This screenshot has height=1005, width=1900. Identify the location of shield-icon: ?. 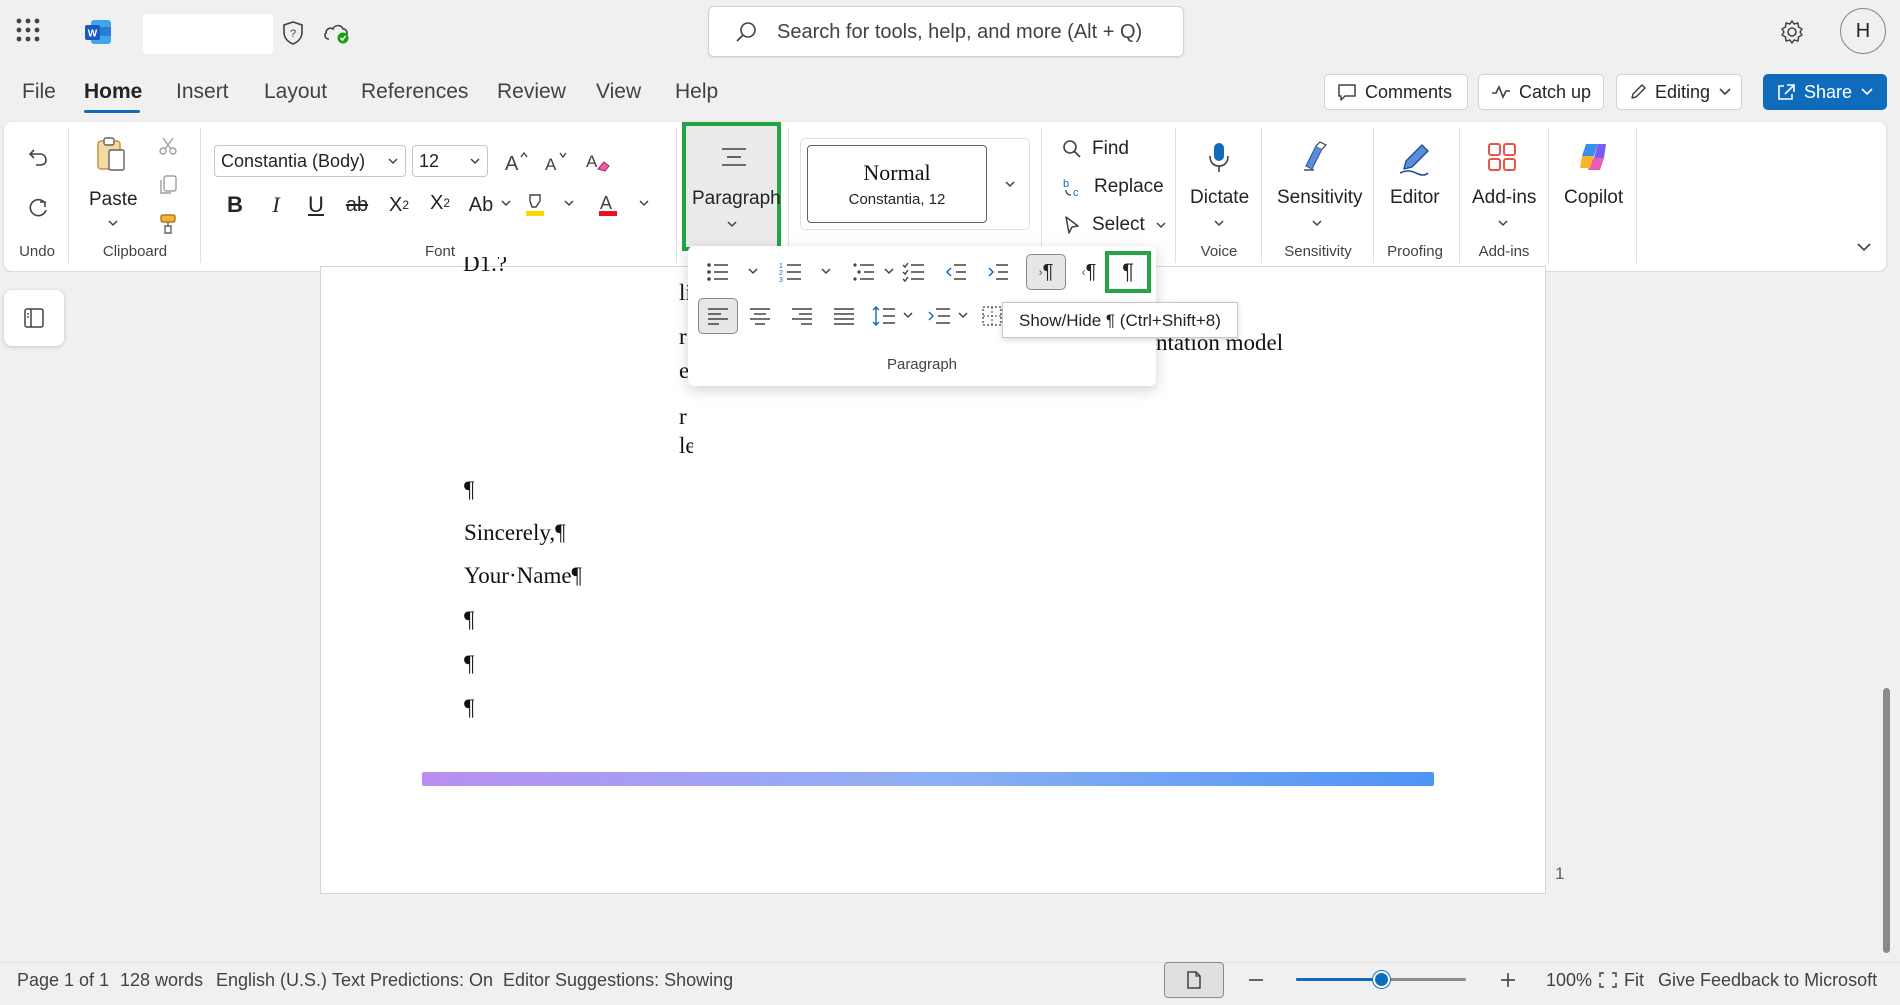
(293, 33).